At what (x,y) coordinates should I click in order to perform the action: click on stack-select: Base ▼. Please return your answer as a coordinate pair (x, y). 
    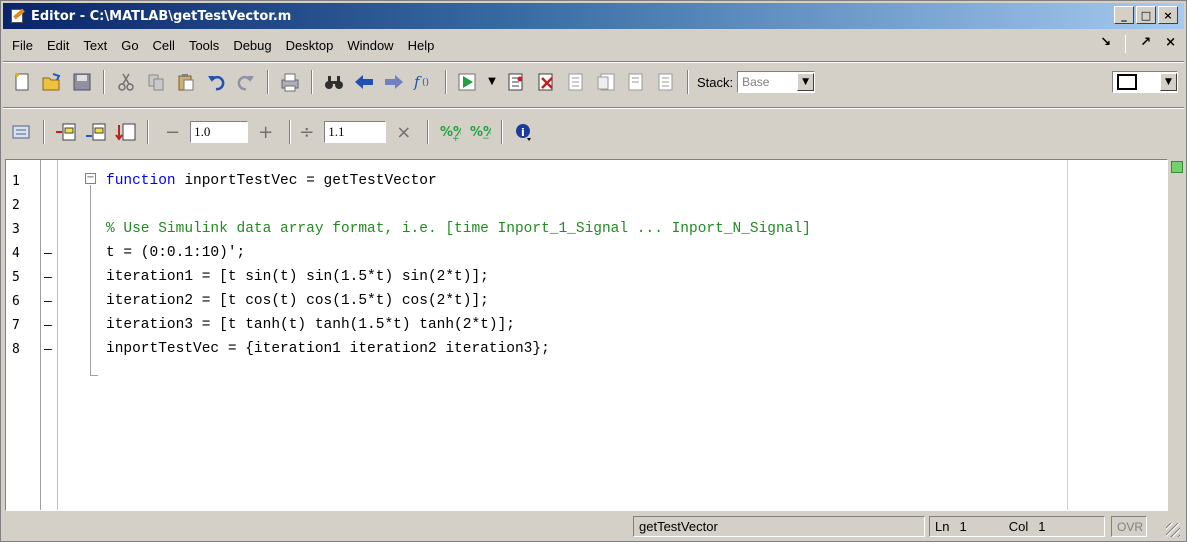
    Looking at the image, I should click on (776, 82).